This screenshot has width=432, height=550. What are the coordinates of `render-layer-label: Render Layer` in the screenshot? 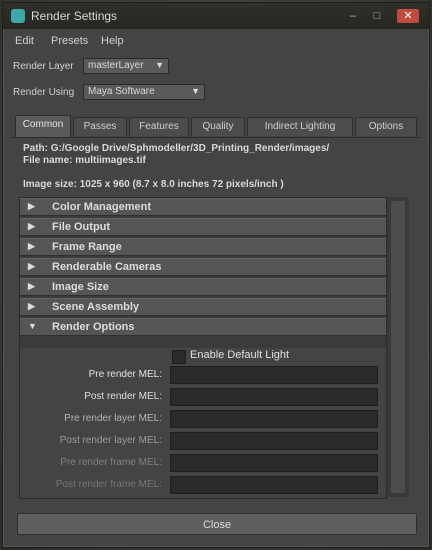 It's located at (43, 66).